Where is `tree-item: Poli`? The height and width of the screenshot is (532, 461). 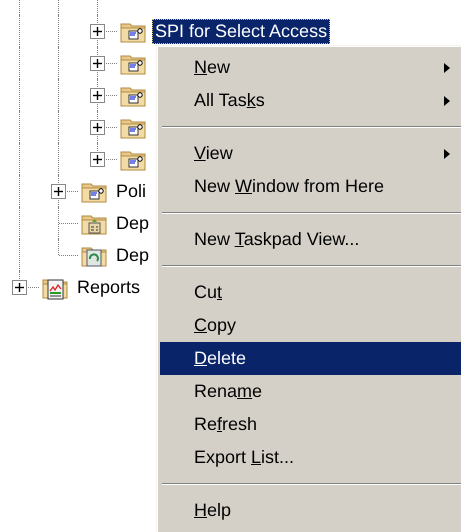 tree-item: Poli is located at coordinates (131, 191).